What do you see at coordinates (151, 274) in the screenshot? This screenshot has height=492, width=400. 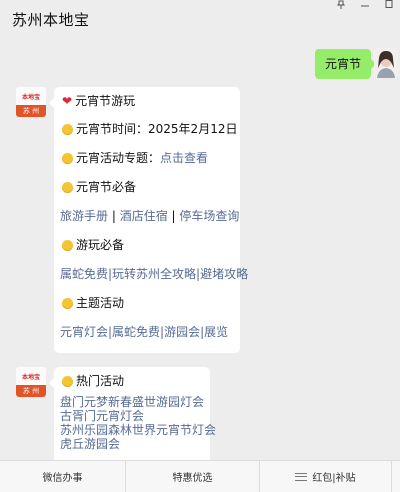 I see `play-links-line: 属蛇免费|玩转苏州全攻略|避堵攻略` at bounding box center [151, 274].